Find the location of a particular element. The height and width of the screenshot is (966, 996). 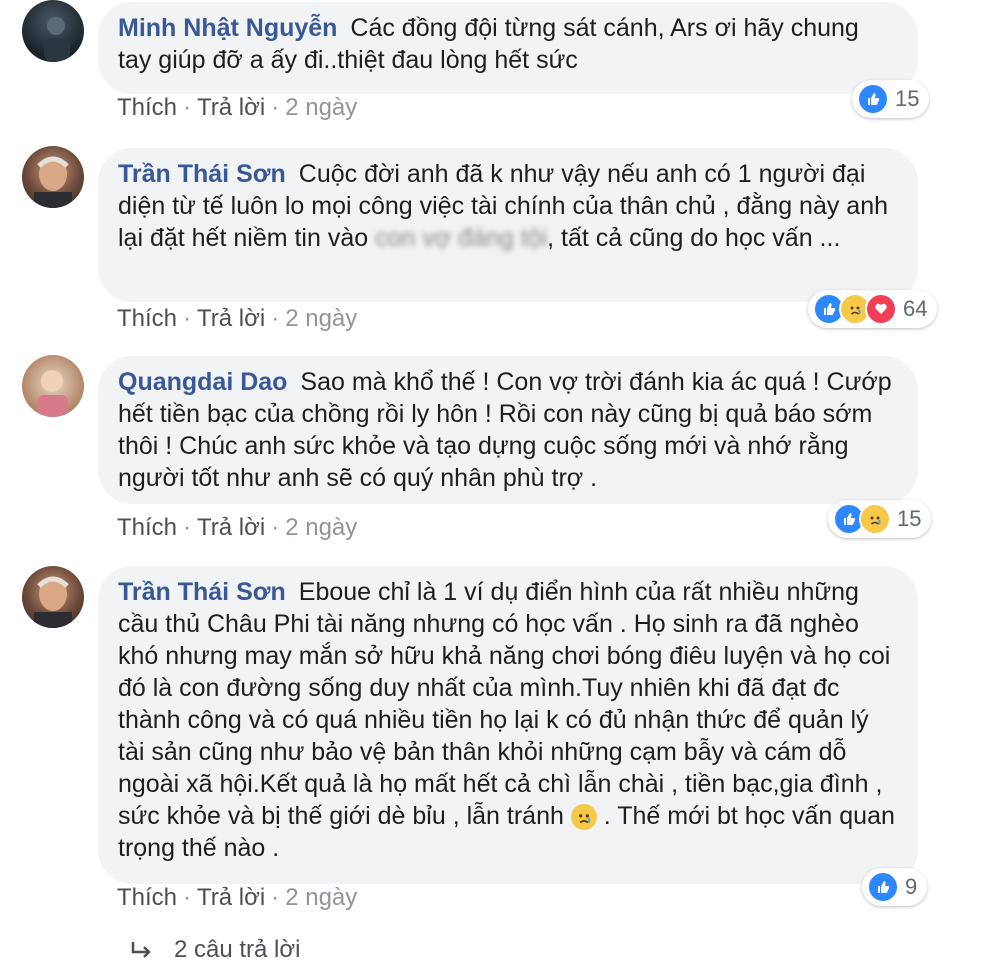

reaction-count: 64 is located at coordinates (915, 308).